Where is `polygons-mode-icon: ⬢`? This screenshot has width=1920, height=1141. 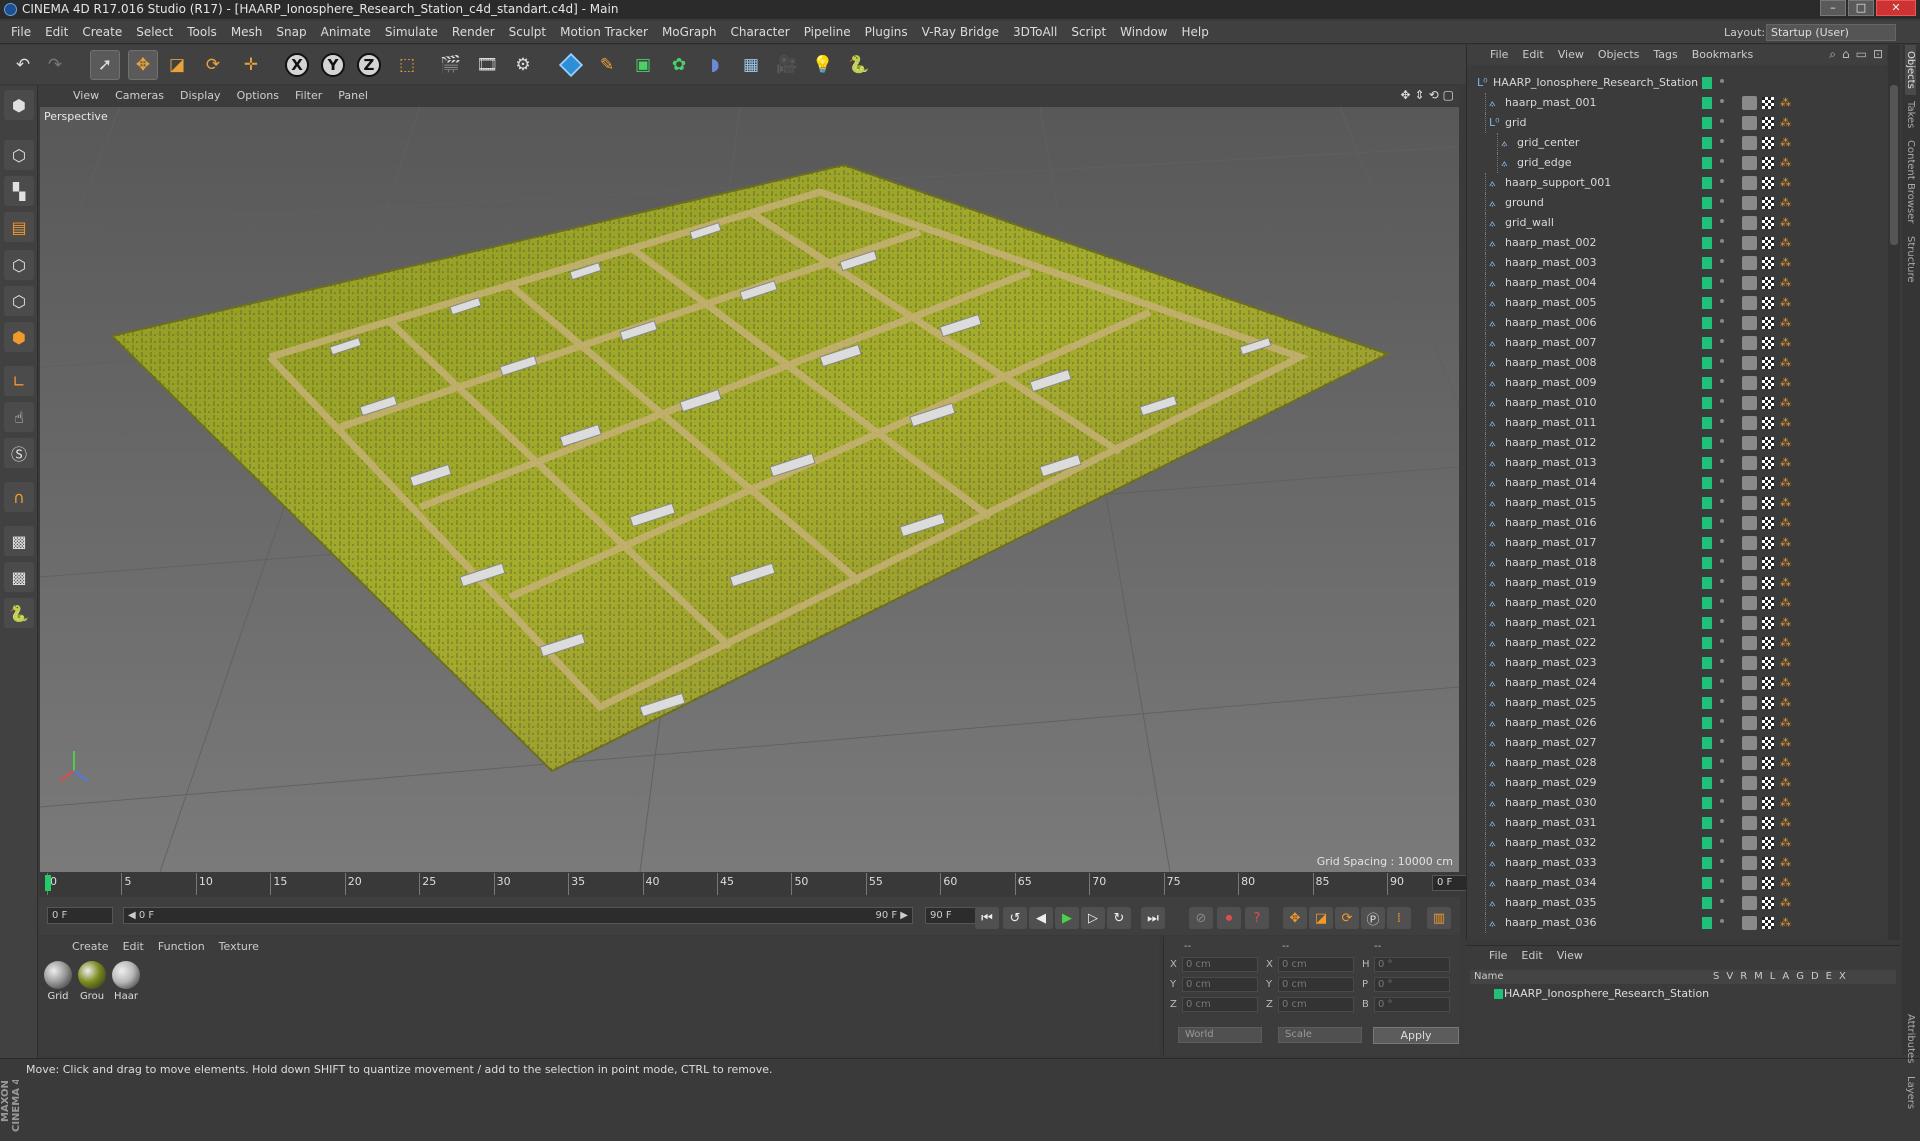
polygons-mode-icon: ⬢ is located at coordinates (19, 337).